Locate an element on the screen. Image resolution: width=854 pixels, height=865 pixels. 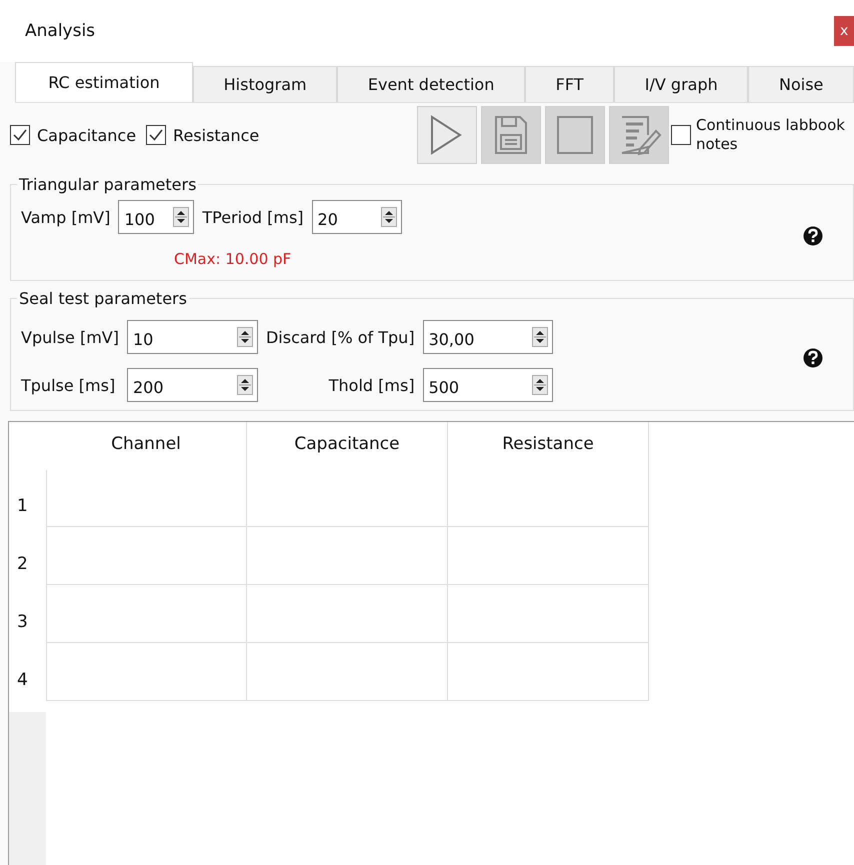
spin-box: 10 is located at coordinates (192, 337).